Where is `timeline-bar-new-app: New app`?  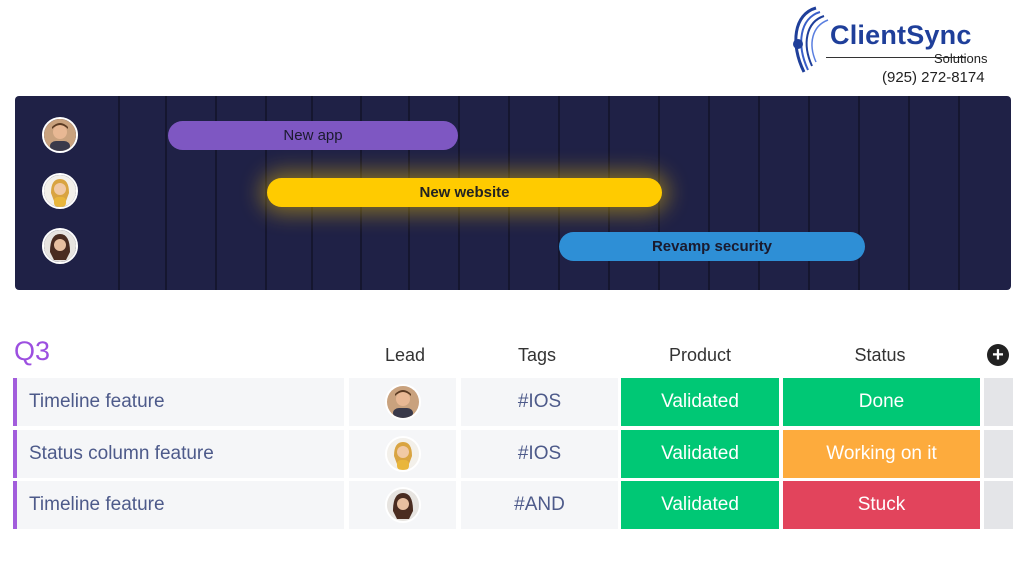
timeline-bar-new-app: New app is located at coordinates (313, 135).